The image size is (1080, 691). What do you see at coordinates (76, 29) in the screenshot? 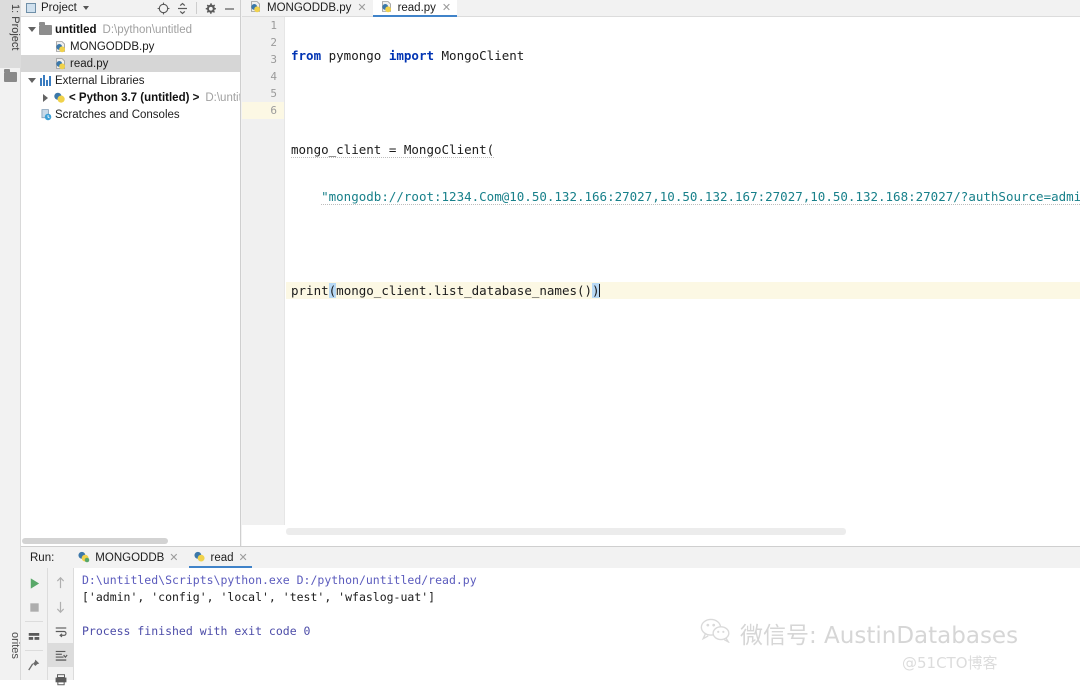
I see `tree-node-label: untitled` at bounding box center [76, 29].